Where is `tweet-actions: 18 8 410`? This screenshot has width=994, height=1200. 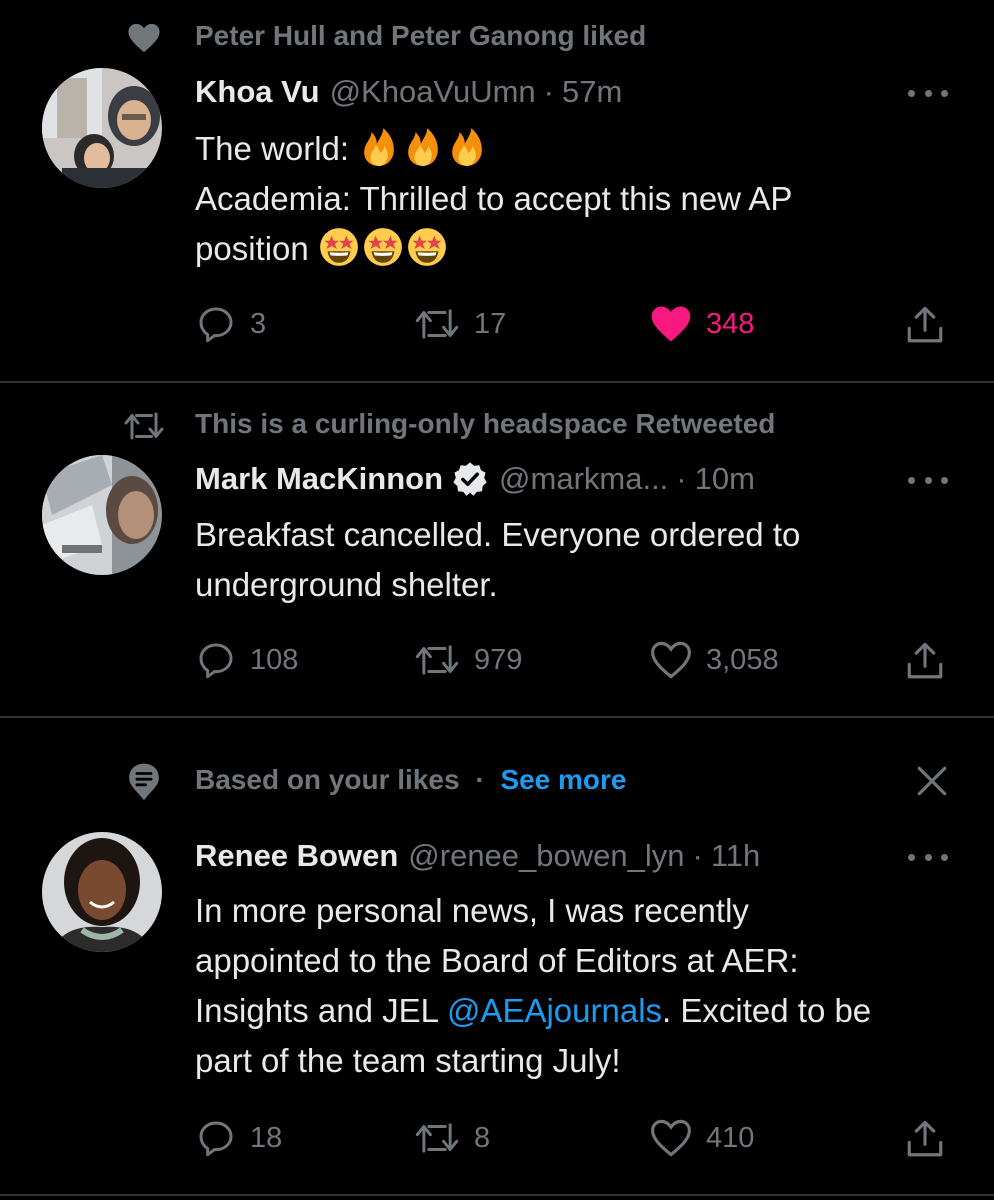 tweet-actions: 18 8 410 is located at coordinates (497, 1143).